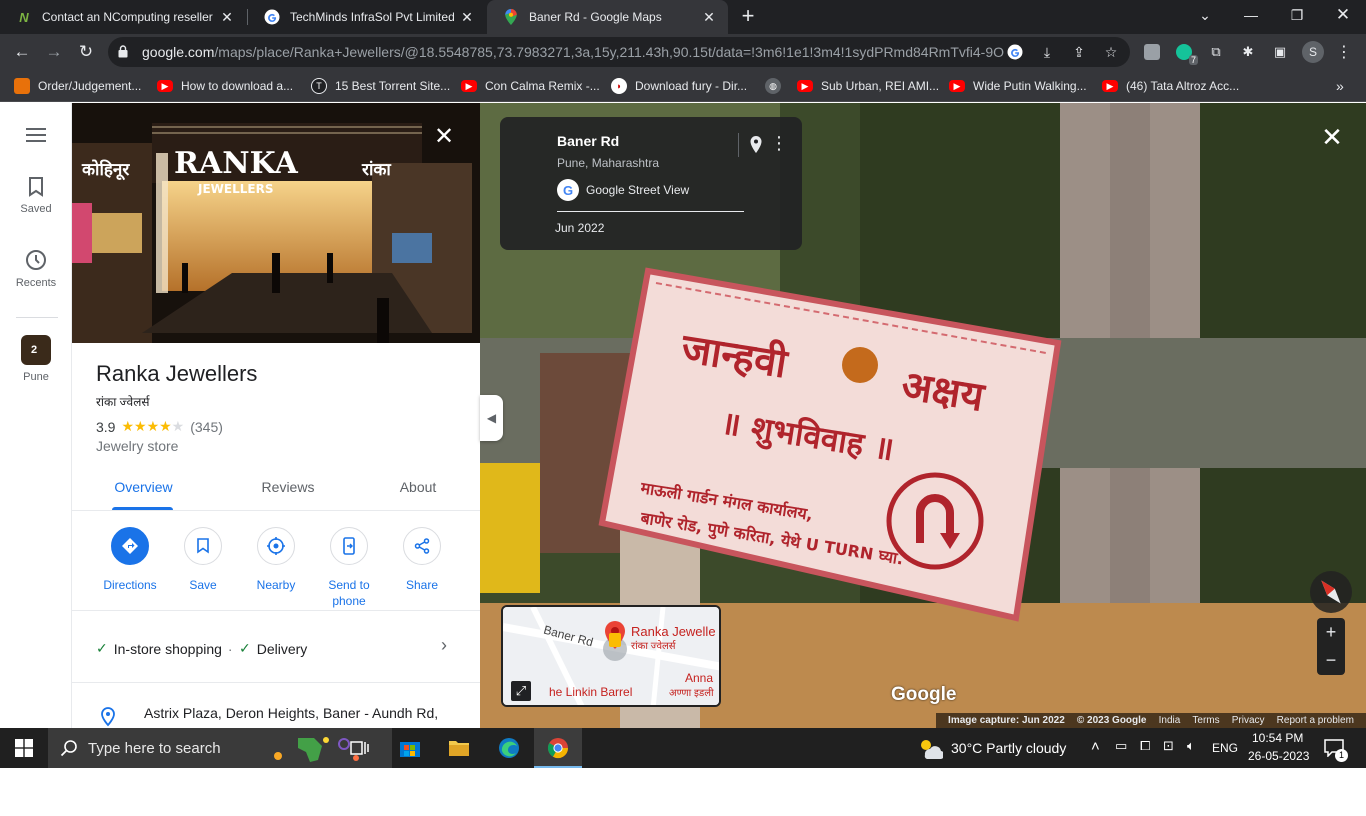  I want to click on side-panel-icon: ▣, so click(1280, 52).